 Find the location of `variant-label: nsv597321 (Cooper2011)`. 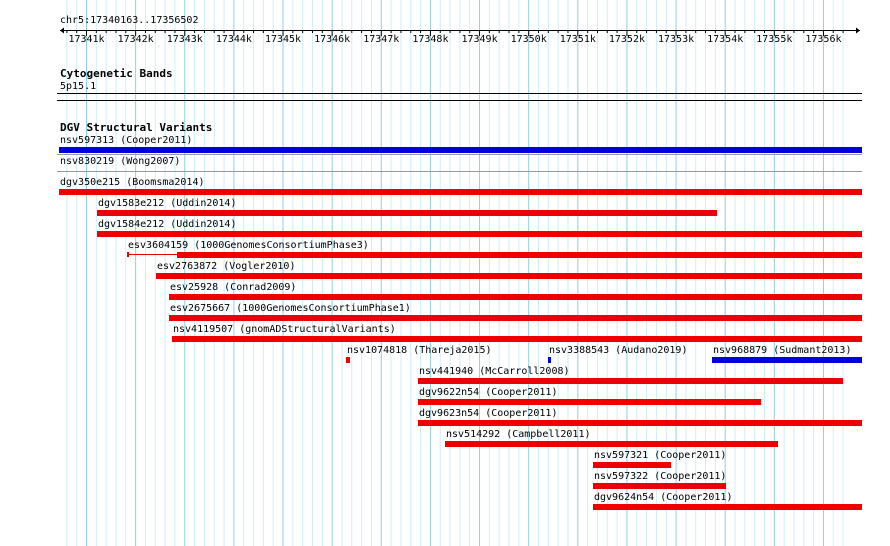

variant-label: nsv597321 (Cooper2011) is located at coordinates (660, 456).